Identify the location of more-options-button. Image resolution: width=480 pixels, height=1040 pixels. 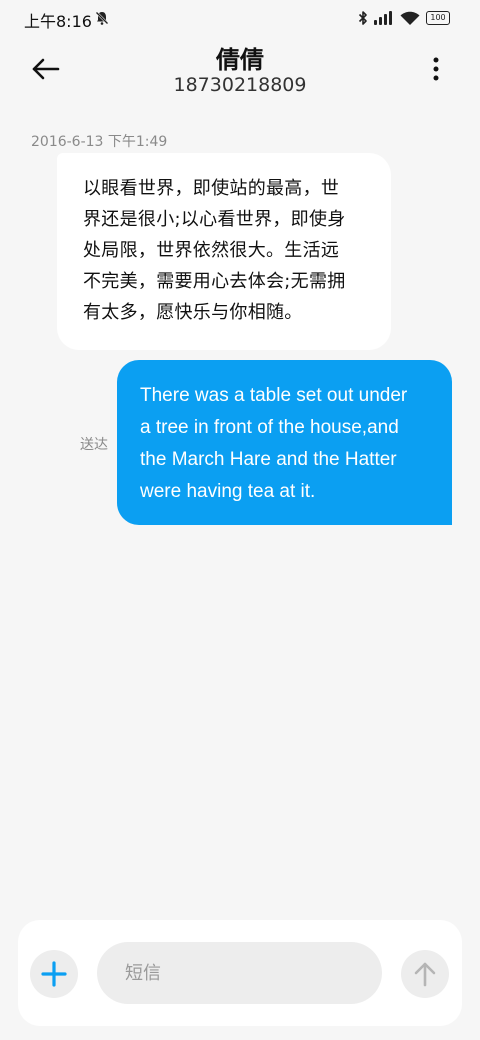
(436, 69).